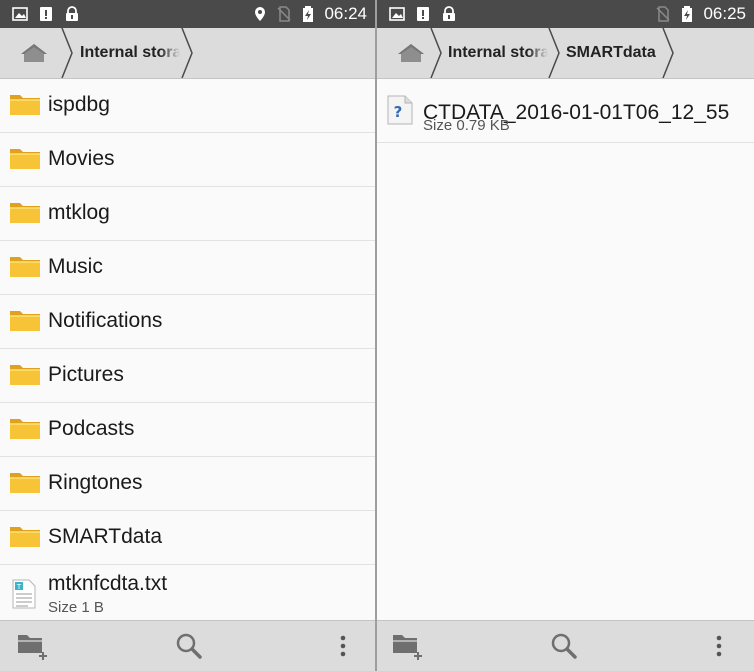  Describe the element at coordinates (81, 158) in the screenshot. I see `folder-name: Movies` at that location.